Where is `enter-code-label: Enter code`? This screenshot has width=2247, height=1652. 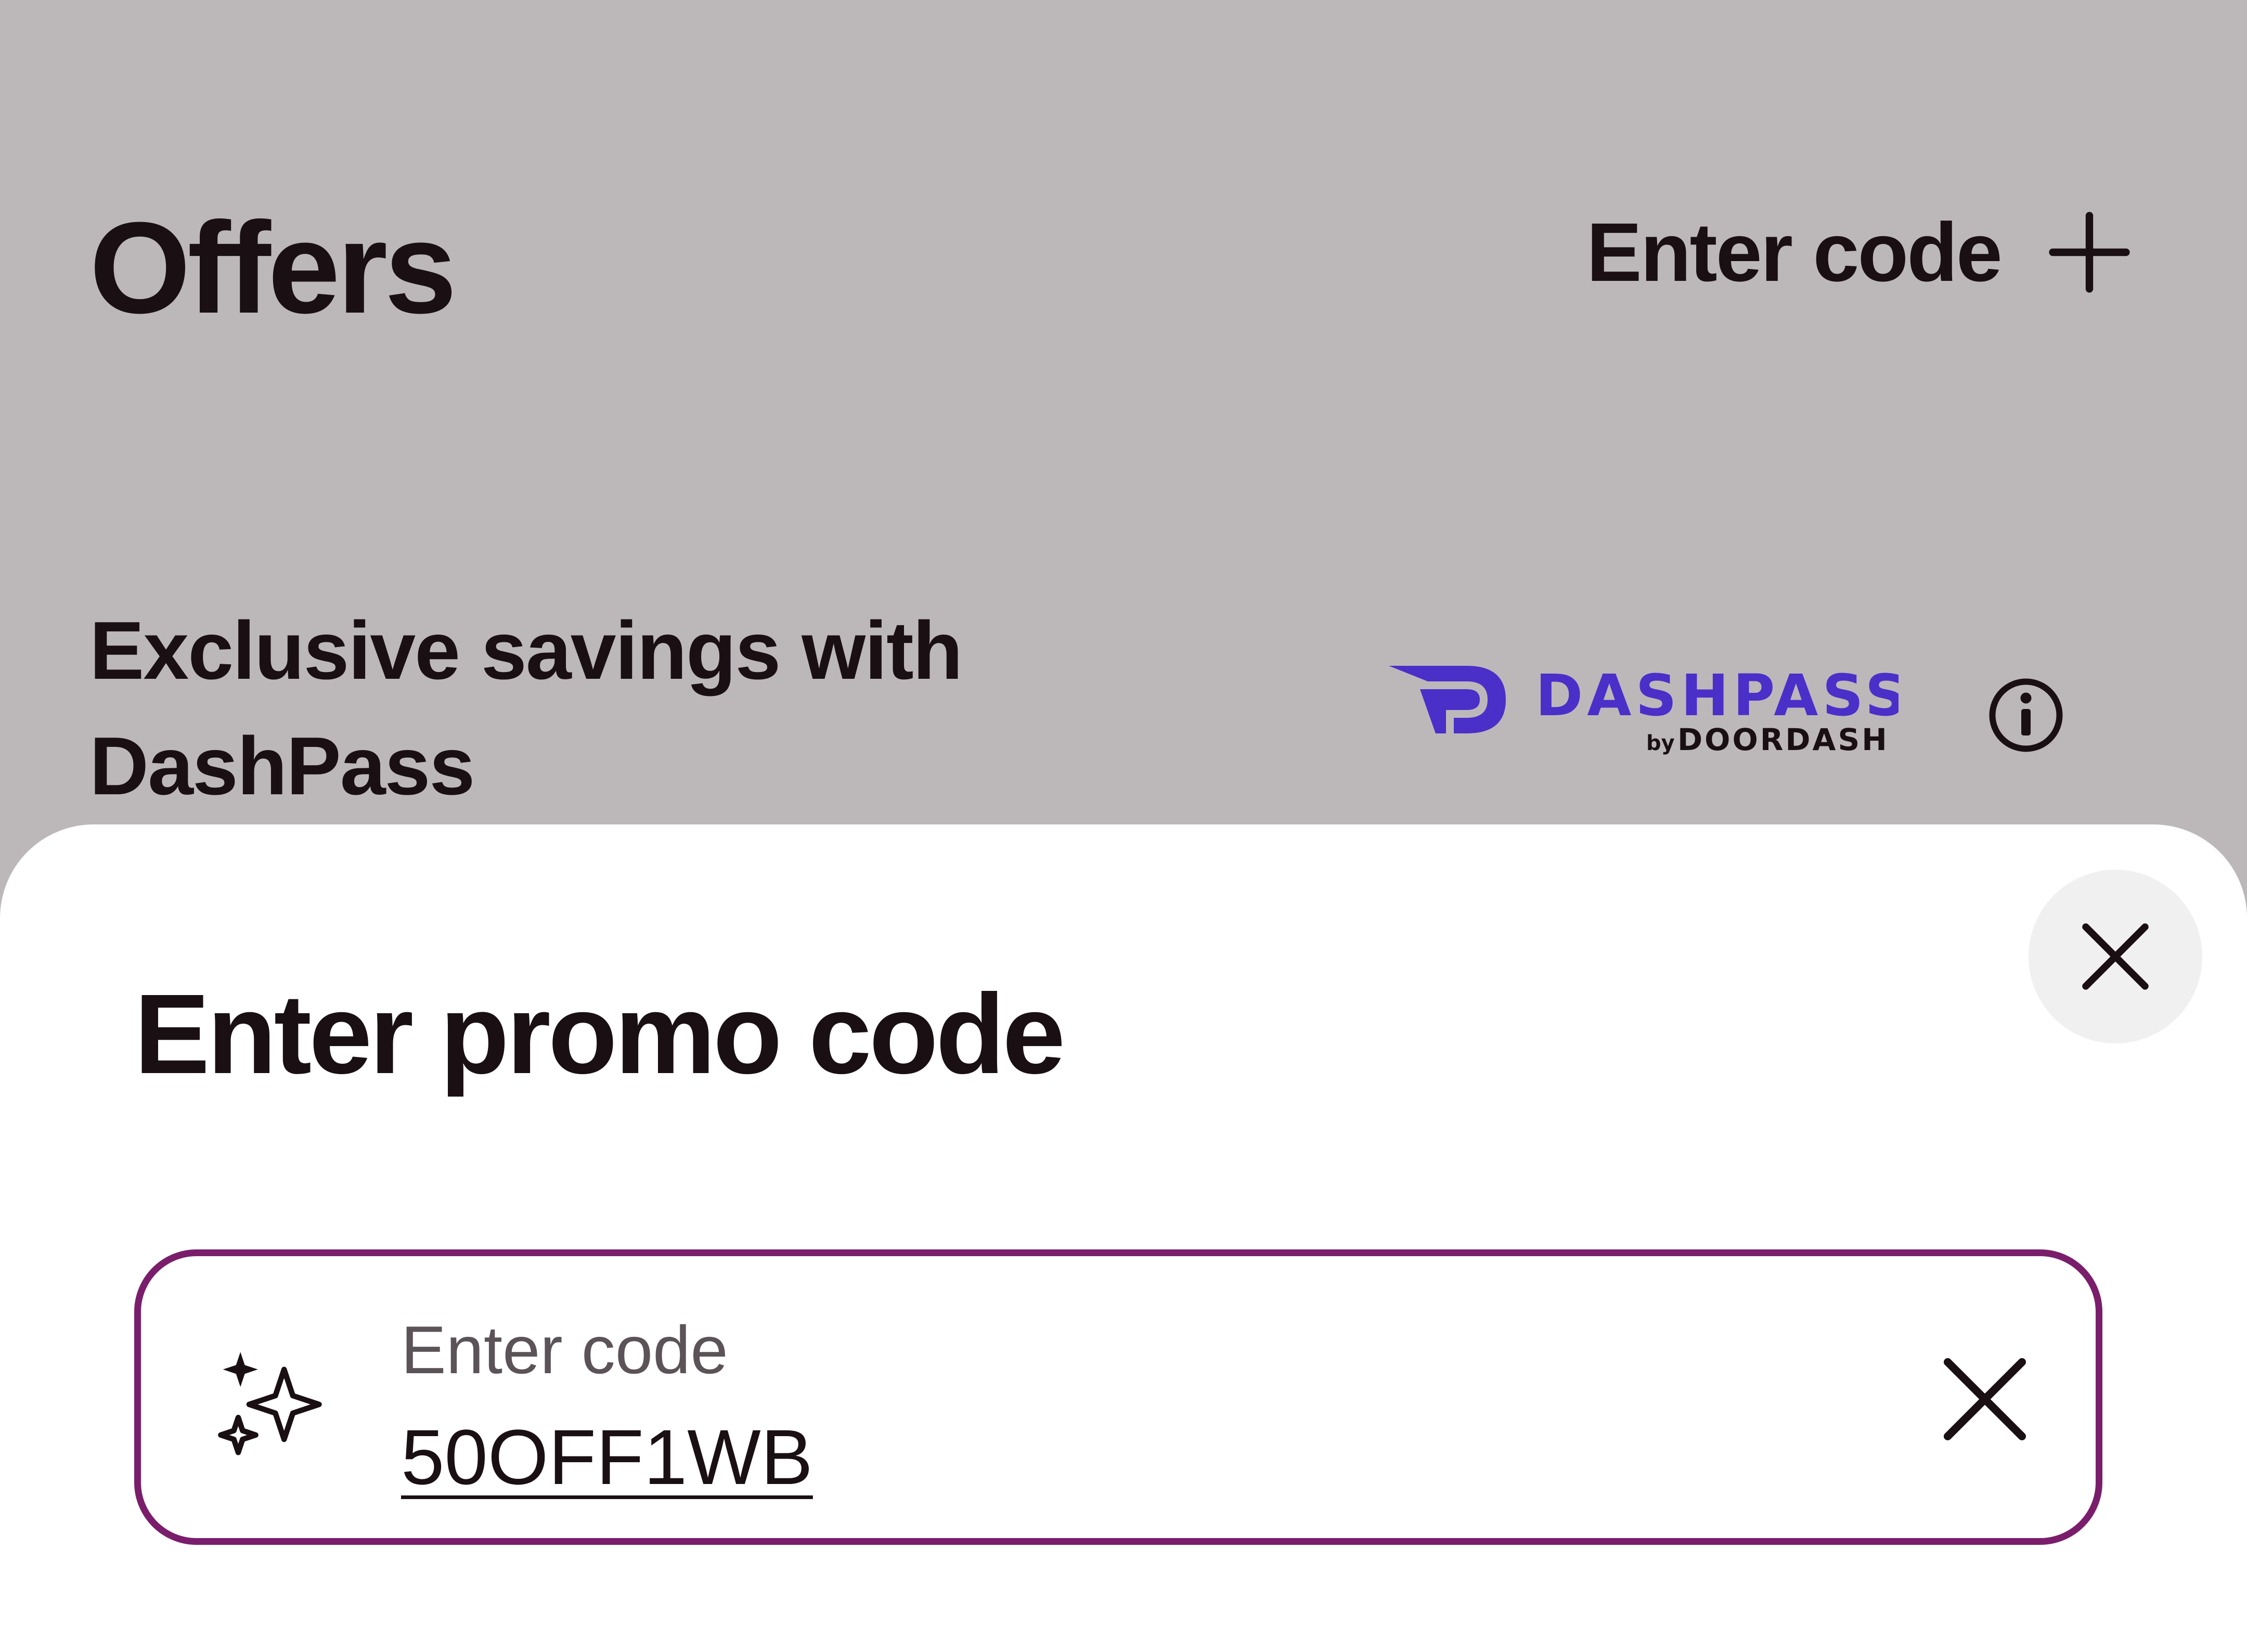
enter-code-label: Enter code is located at coordinates (1794, 252).